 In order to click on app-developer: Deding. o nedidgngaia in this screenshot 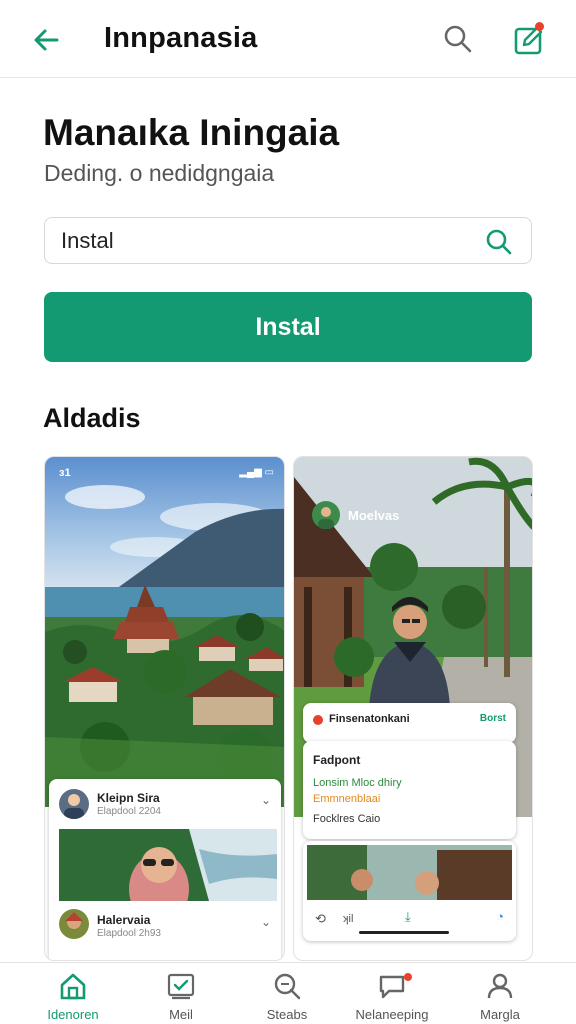, I will do `click(159, 173)`.